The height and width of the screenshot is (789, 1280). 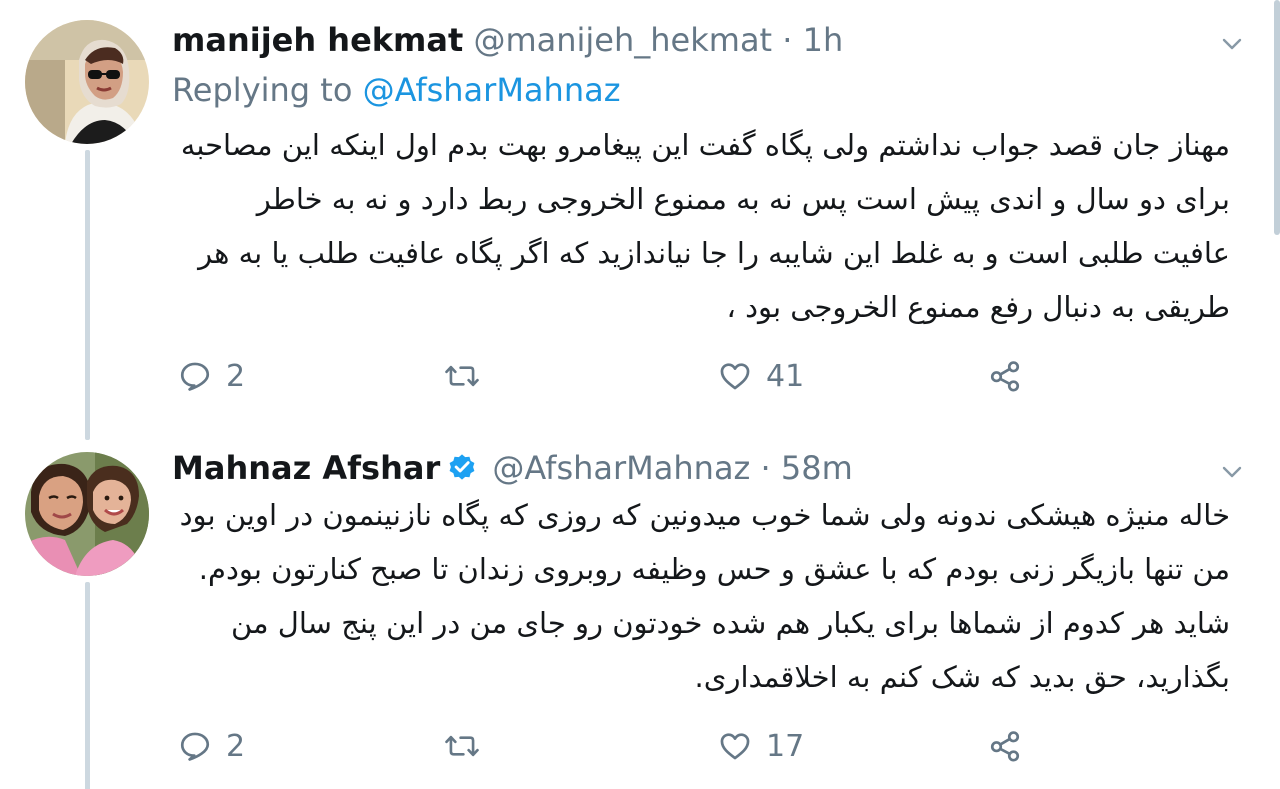 What do you see at coordinates (306, 468) in the screenshot?
I see `display-name: Mahnaz Afshar` at bounding box center [306, 468].